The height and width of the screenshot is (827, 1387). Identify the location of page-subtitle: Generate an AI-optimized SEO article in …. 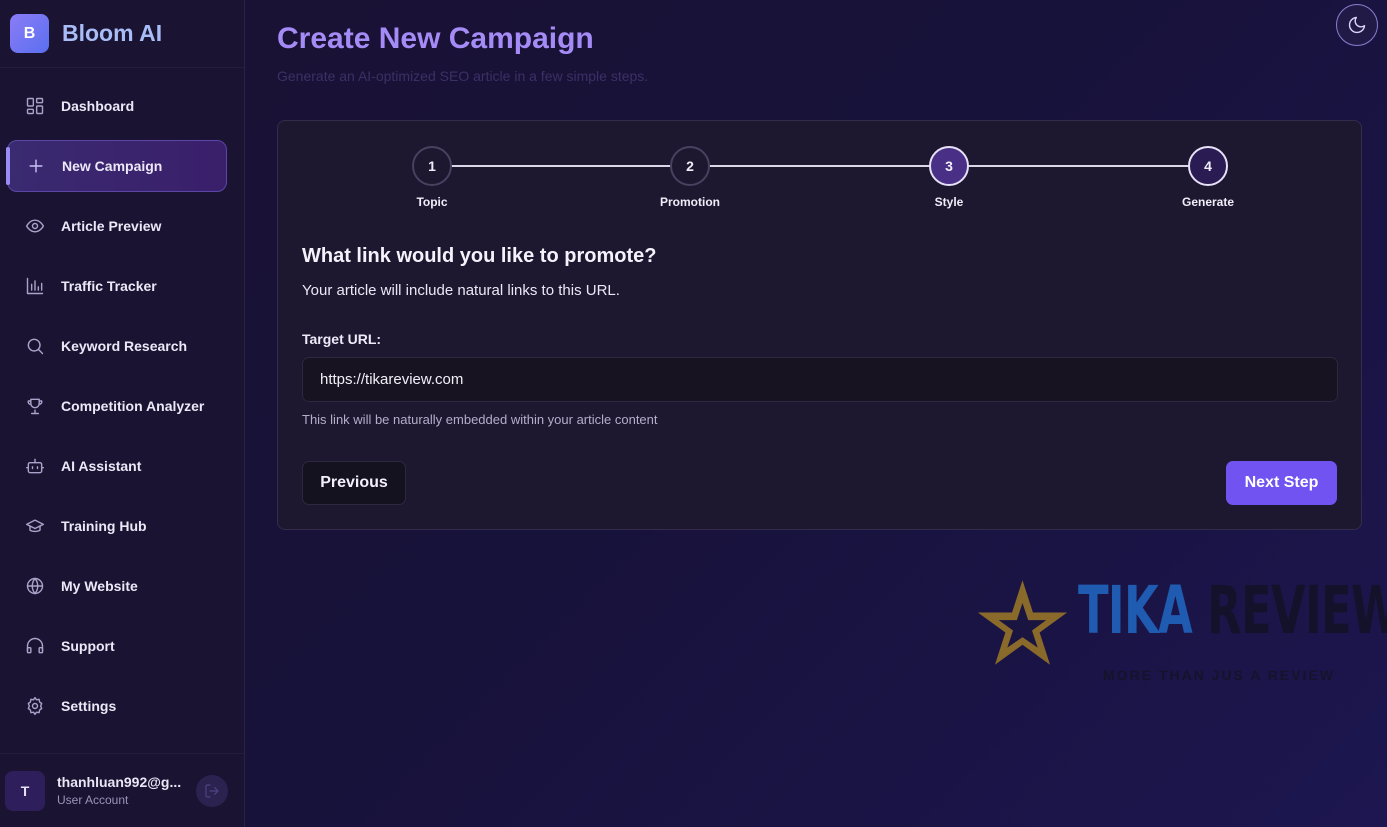
(463, 76).